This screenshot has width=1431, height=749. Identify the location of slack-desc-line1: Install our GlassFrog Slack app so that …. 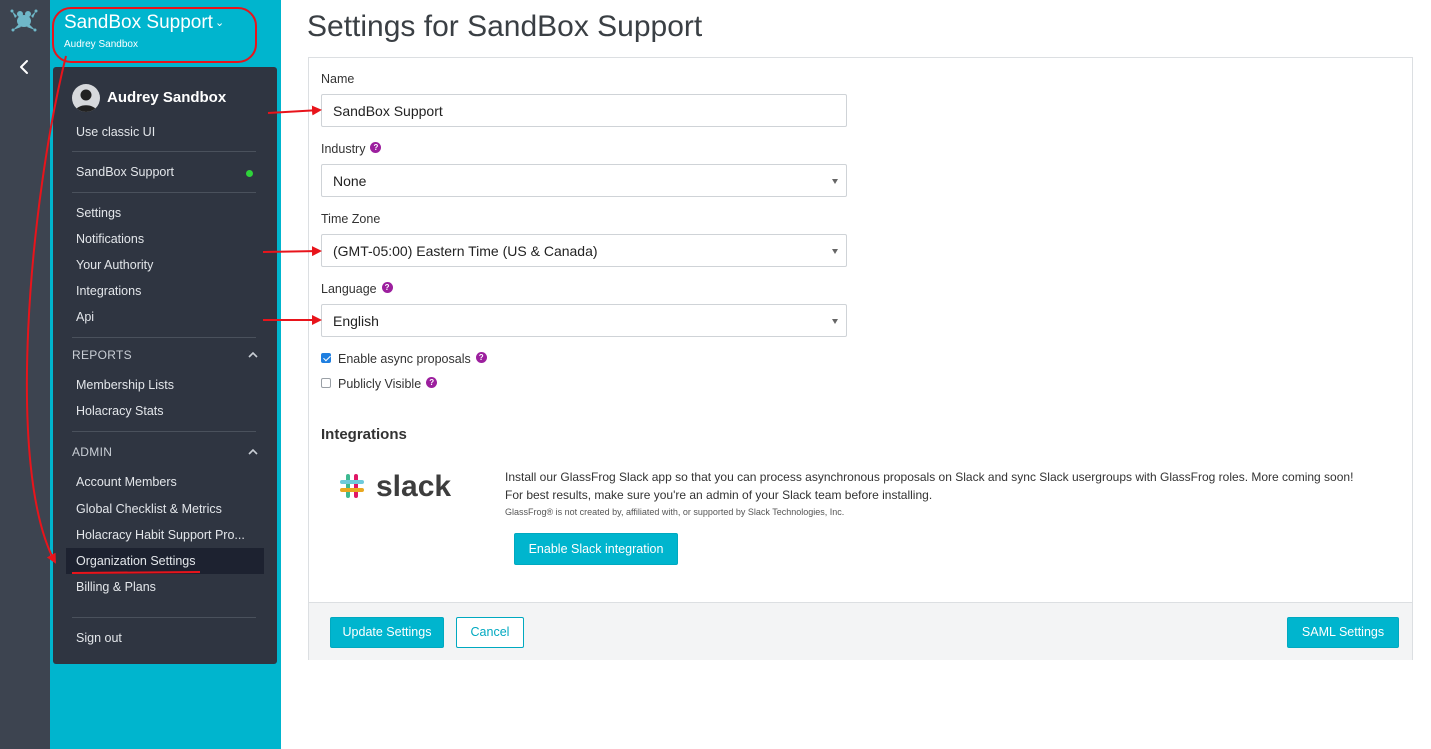
(929, 477).